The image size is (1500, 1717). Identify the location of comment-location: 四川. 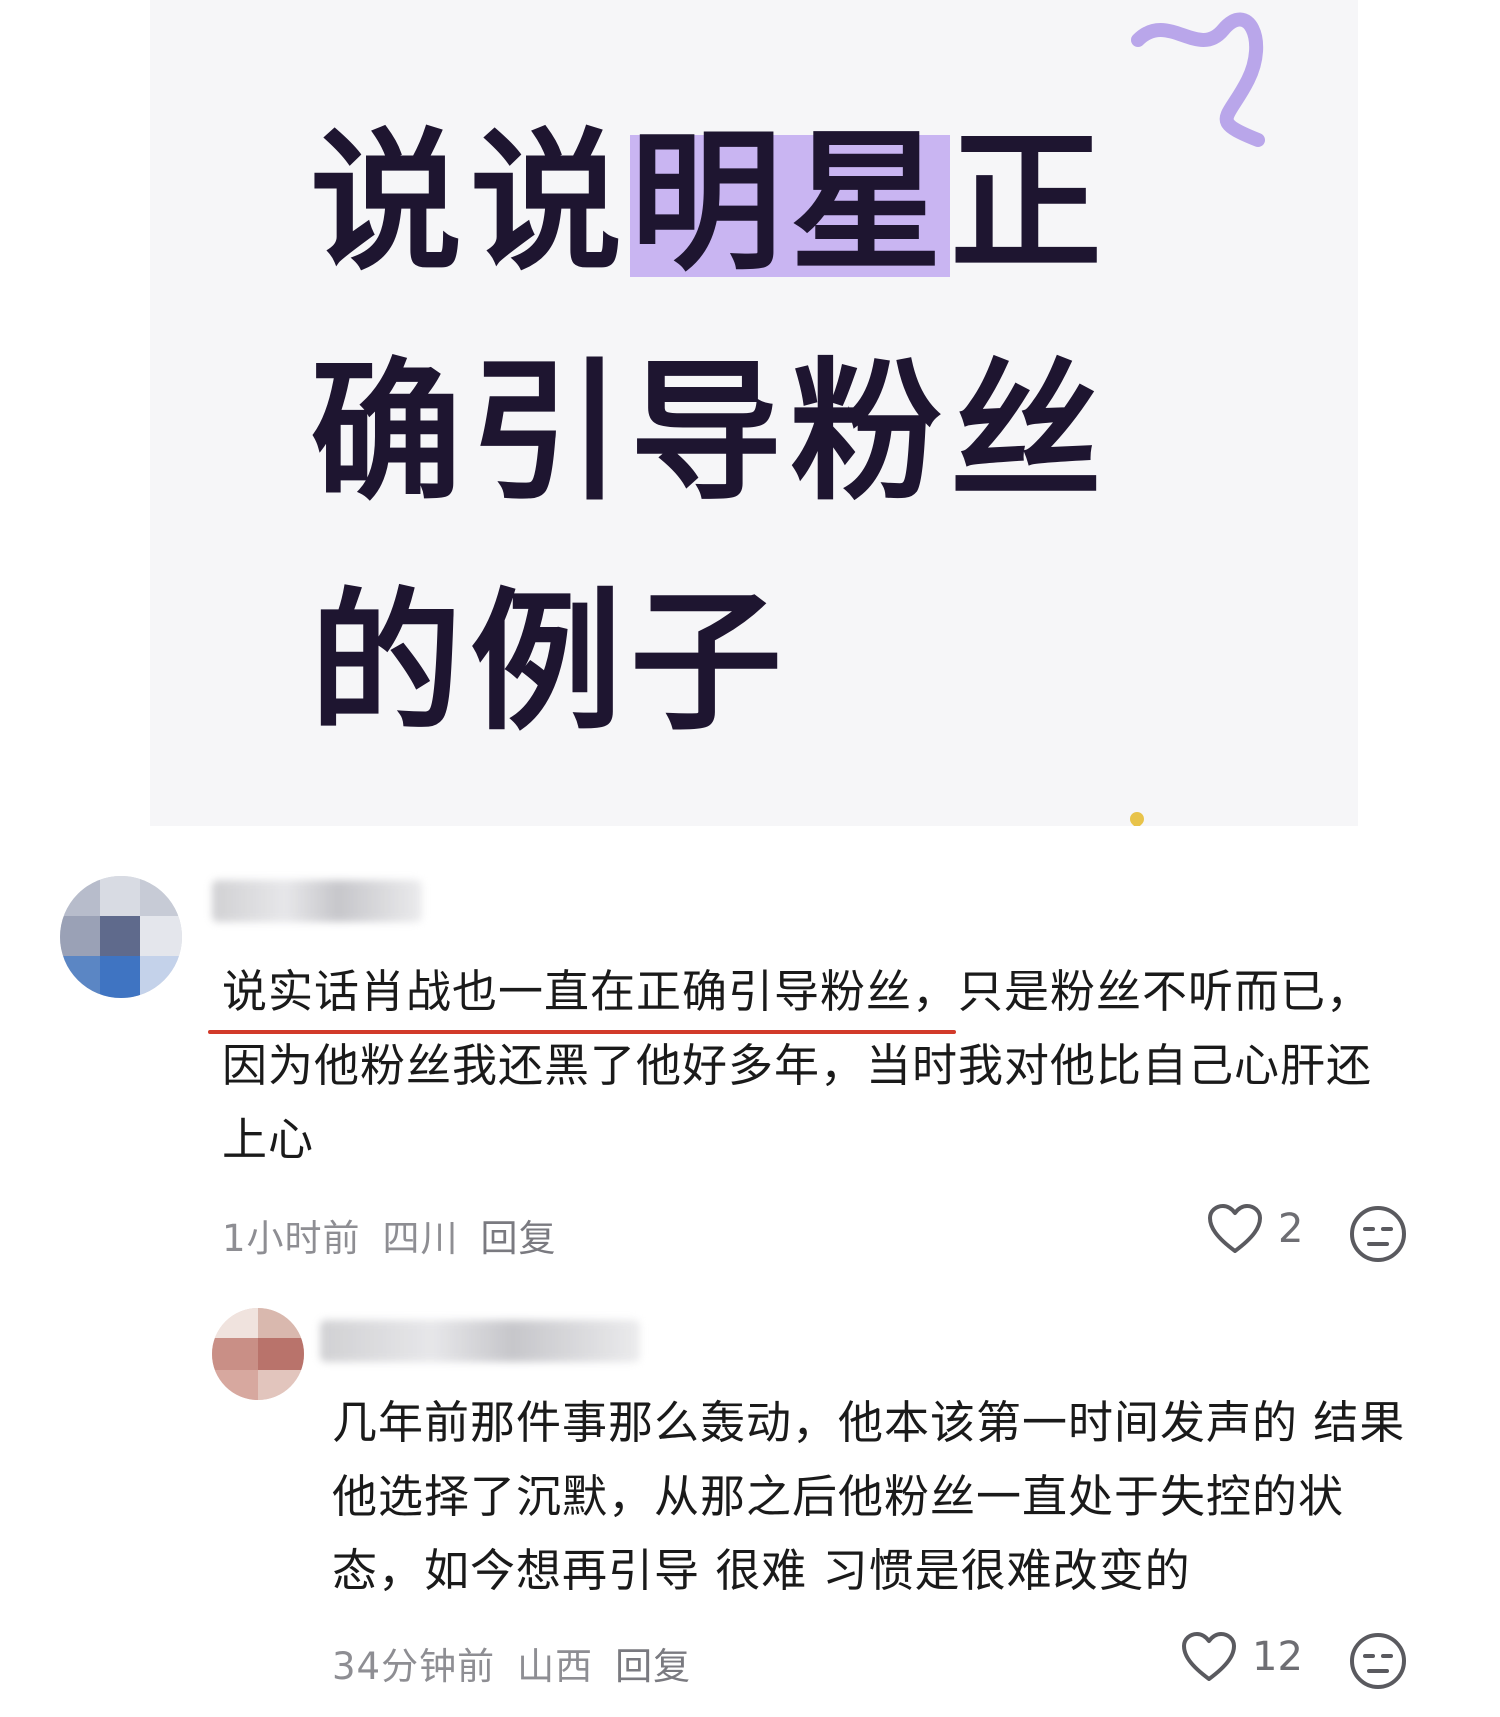
(420, 1238).